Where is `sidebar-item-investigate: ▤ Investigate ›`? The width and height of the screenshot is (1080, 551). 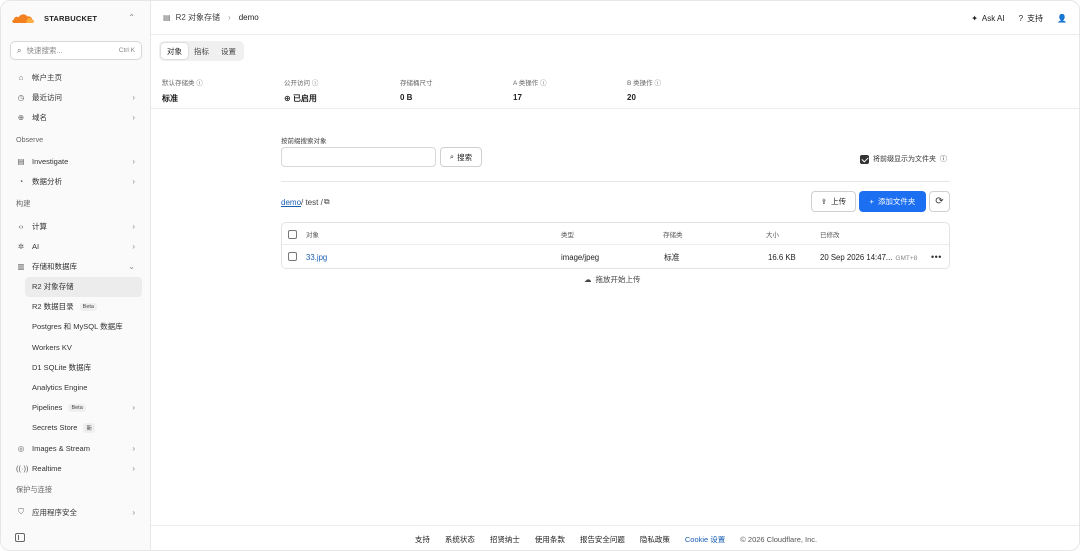 sidebar-item-investigate: ▤ Investigate › is located at coordinates (76, 162).